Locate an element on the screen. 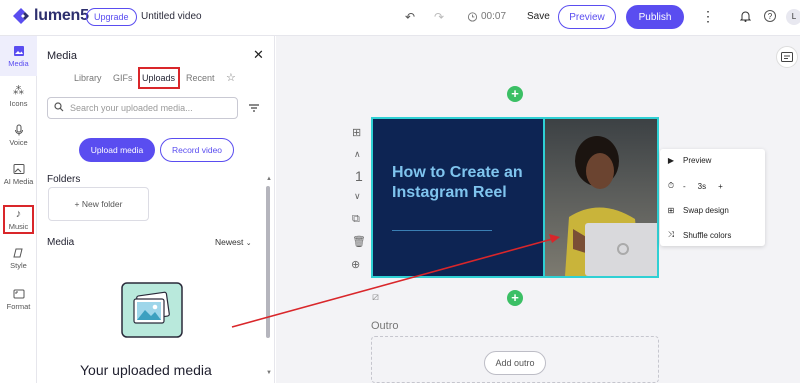 The image size is (800, 383). scene-number: 1 is located at coordinates (359, 176).